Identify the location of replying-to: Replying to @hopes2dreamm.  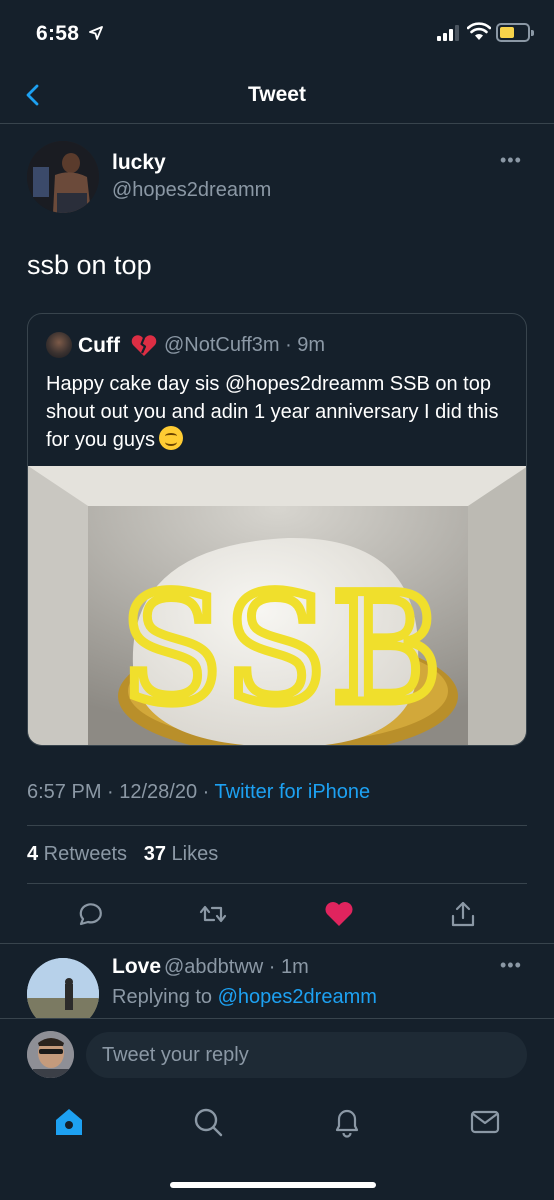
(244, 997).